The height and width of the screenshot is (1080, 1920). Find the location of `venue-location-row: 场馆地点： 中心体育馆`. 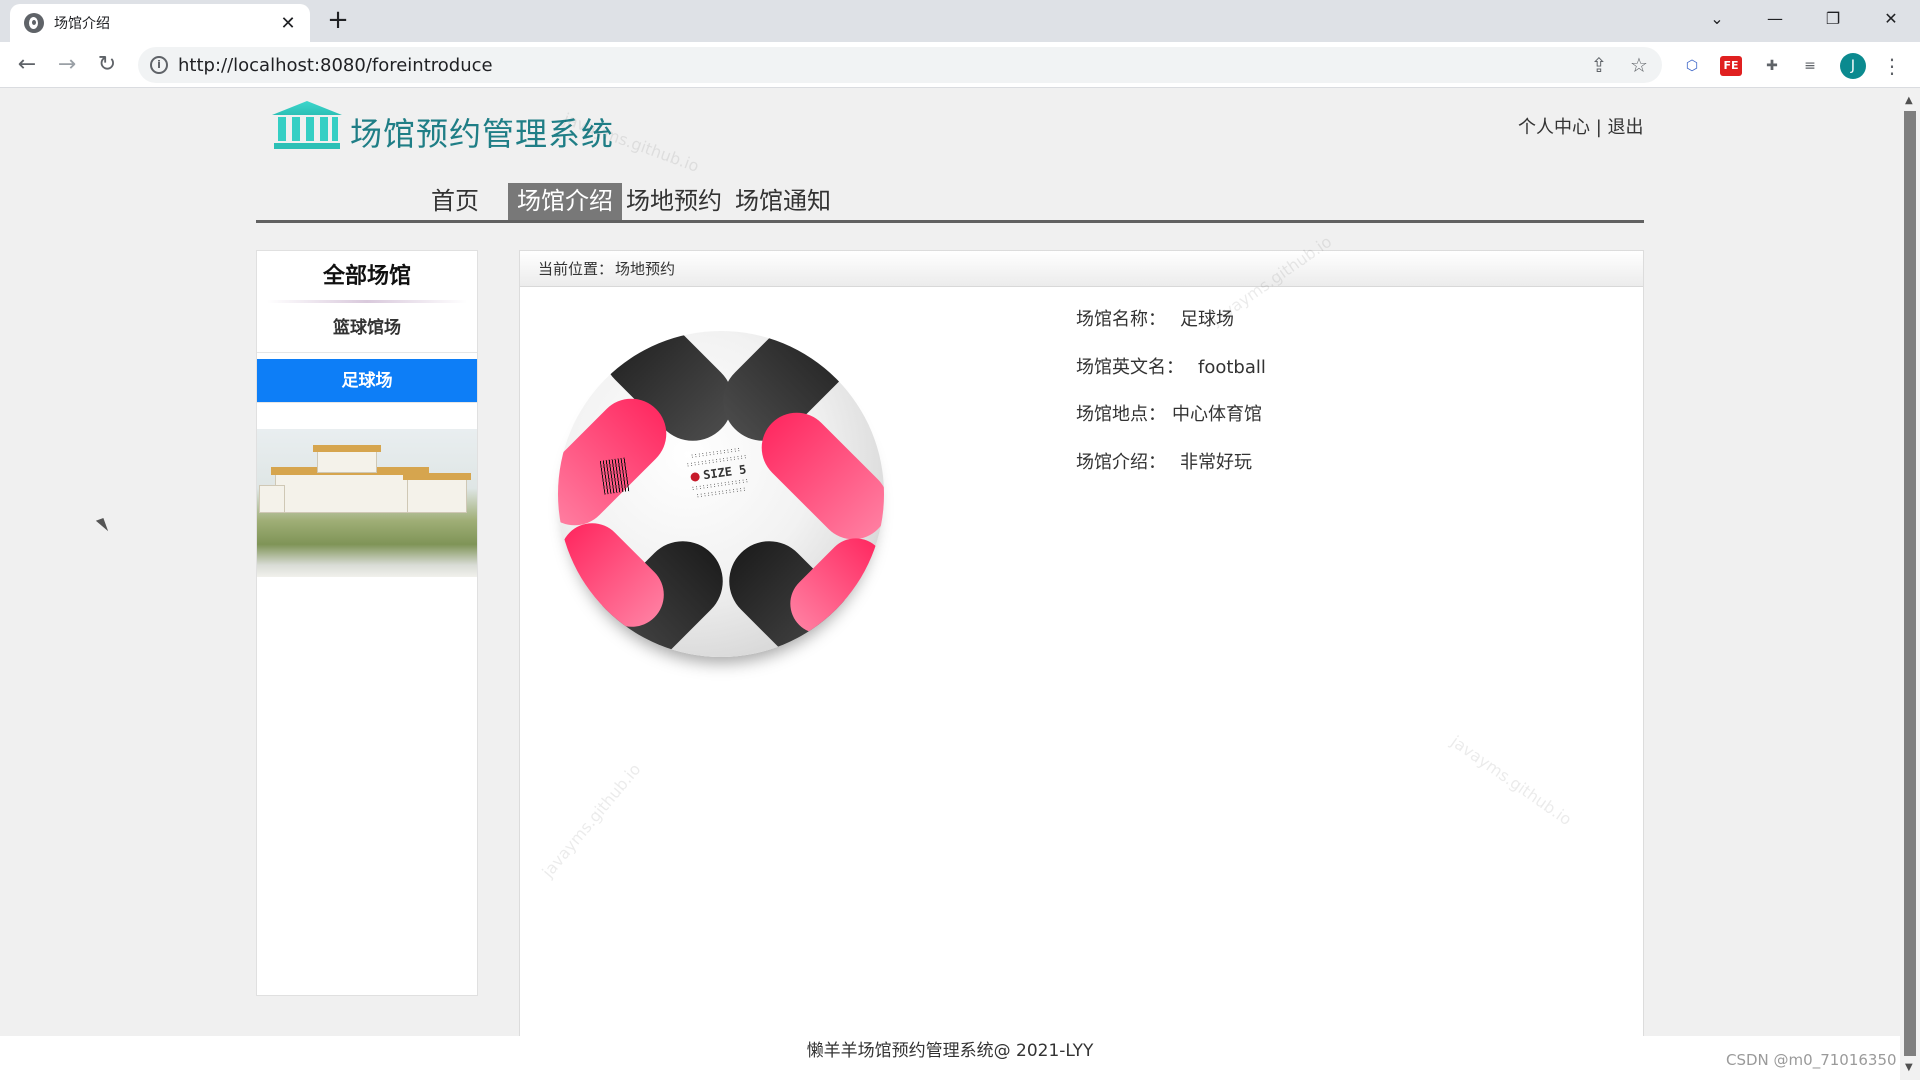

venue-location-row: 场馆地点： 中心体育馆 is located at coordinates (1171, 424).